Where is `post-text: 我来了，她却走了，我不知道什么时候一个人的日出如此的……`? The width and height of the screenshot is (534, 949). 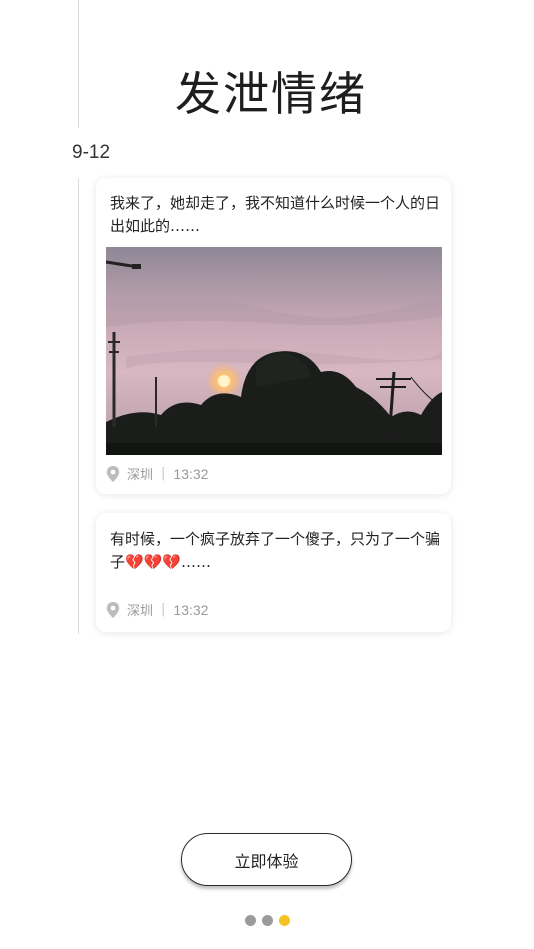 post-text: 我来了，她却走了，我不知道什么时候一个人的日出如此的…… is located at coordinates (275, 214).